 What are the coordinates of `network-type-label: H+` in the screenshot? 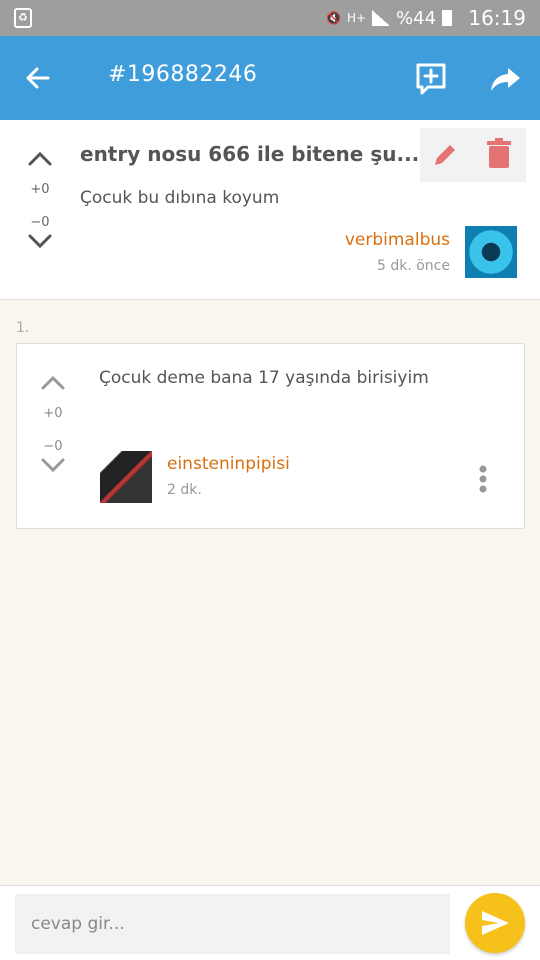 It's located at (356, 18).